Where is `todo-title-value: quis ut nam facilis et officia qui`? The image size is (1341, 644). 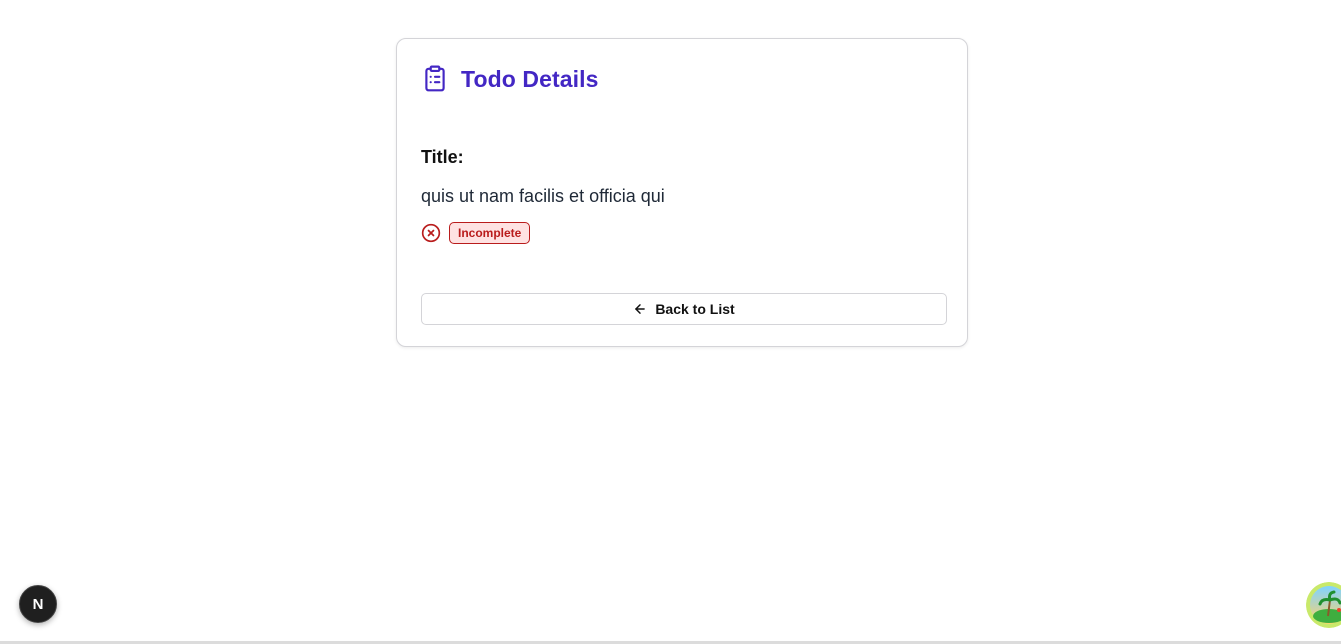
todo-title-value: quis ut nam facilis et officia qui is located at coordinates (543, 196).